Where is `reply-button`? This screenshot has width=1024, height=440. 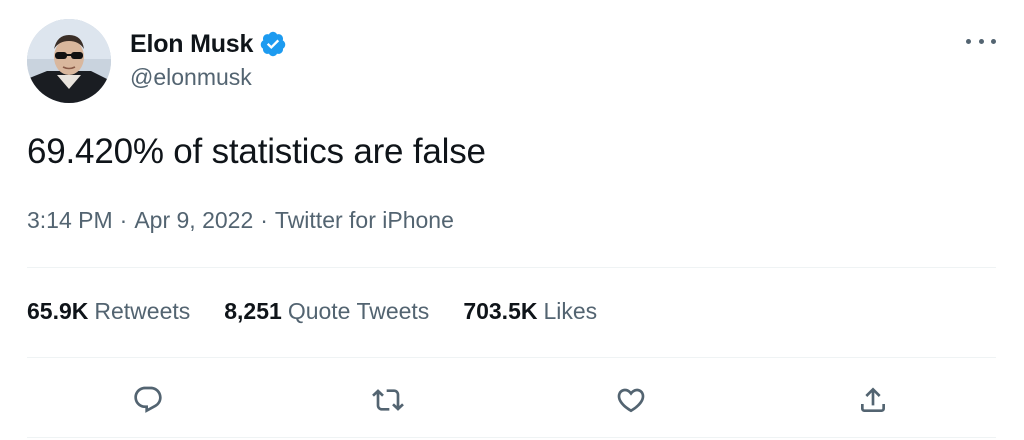
reply-button is located at coordinates (148, 400).